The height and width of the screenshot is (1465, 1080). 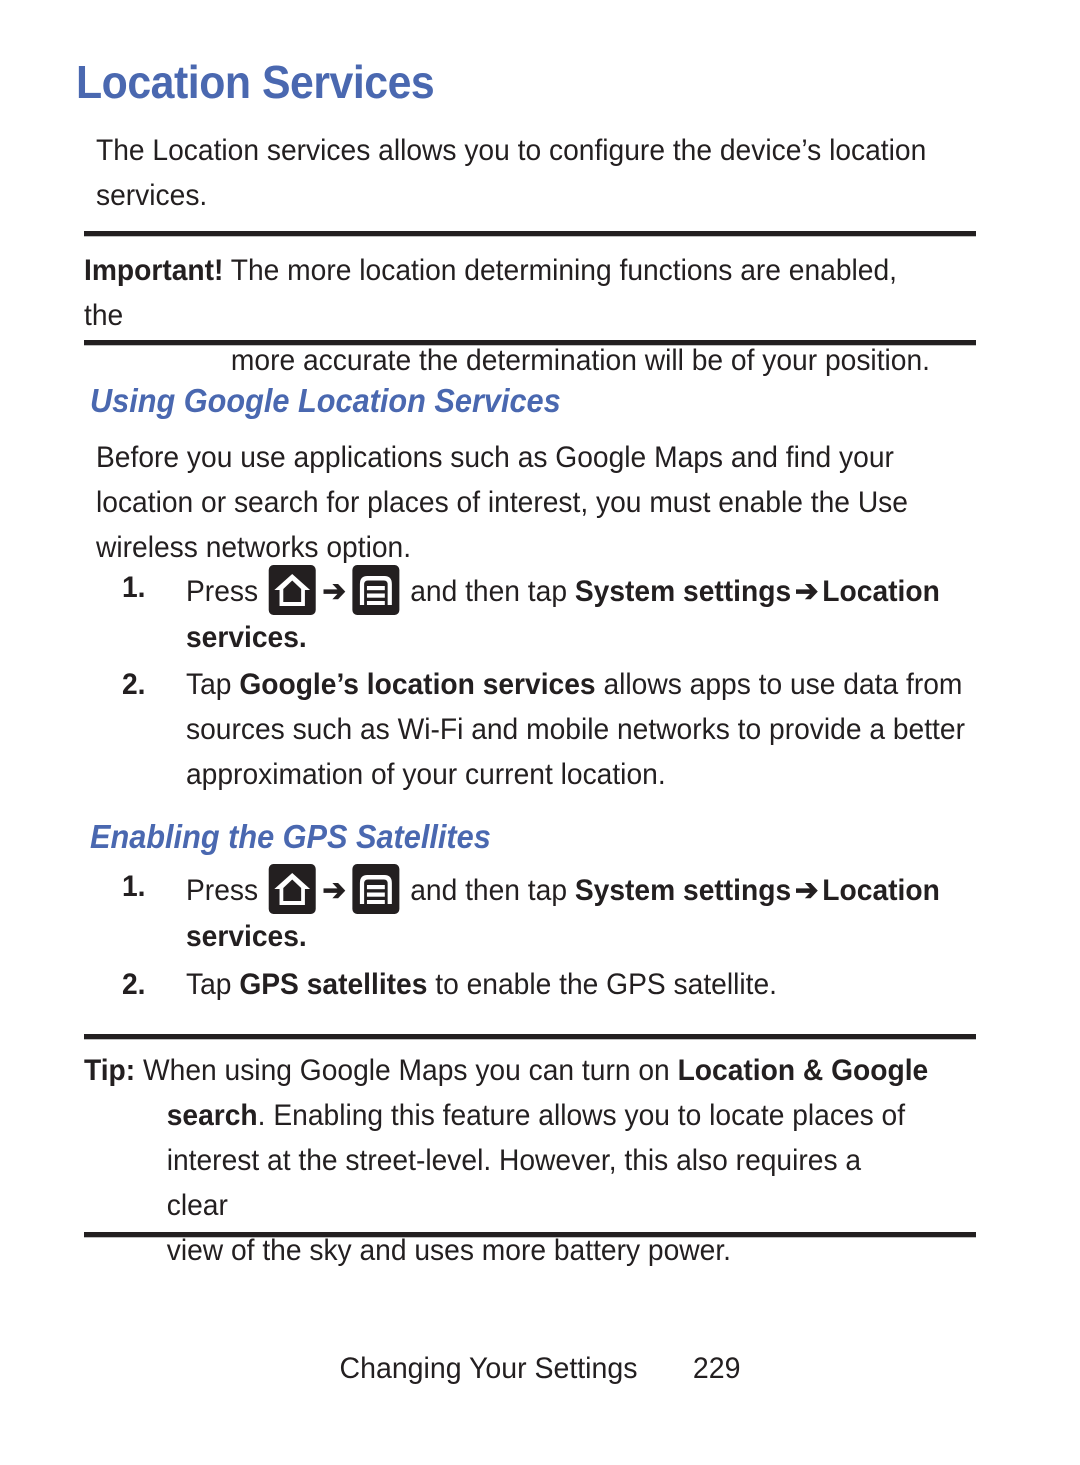 What do you see at coordinates (212, 1115) in the screenshot?
I see `tip-bold-search: search` at bounding box center [212, 1115].